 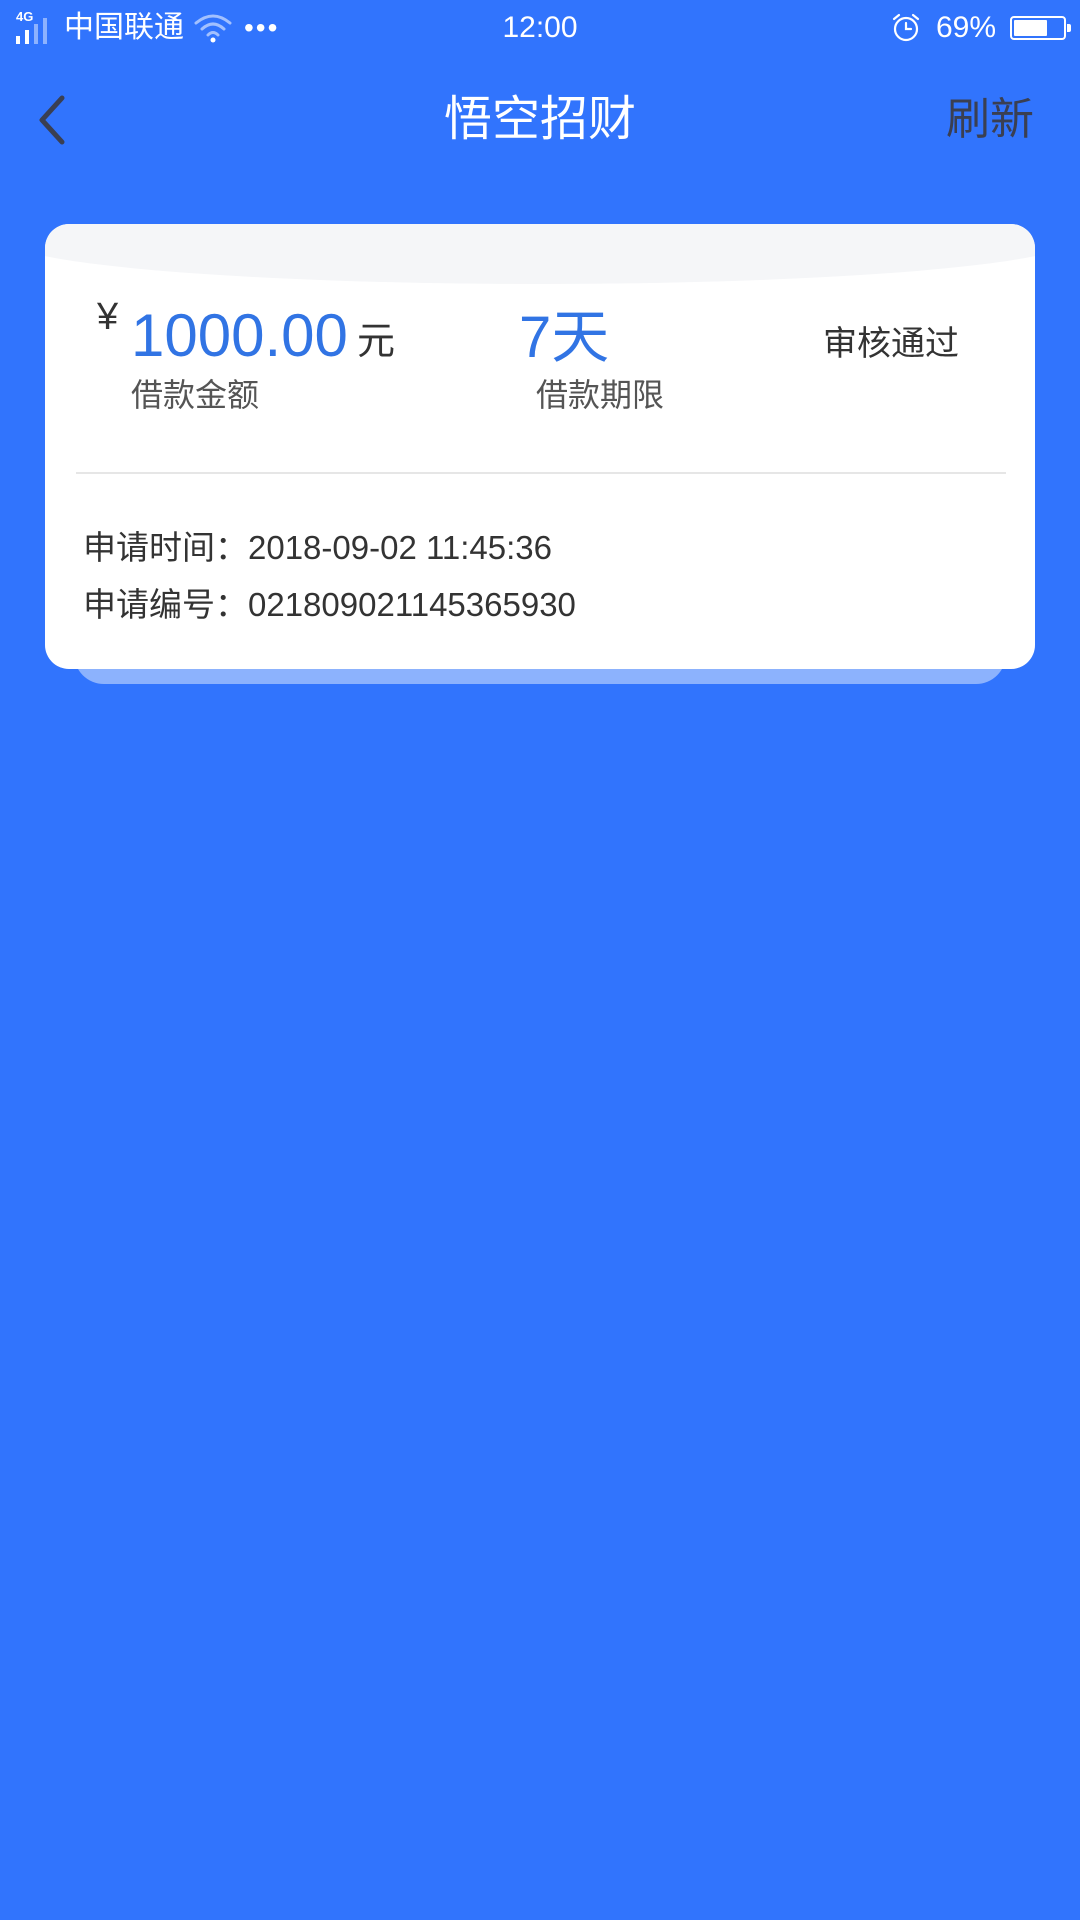 I want to click on apply-time-value: 2018-09-02 11:45:36, so click(x=400, y=547).